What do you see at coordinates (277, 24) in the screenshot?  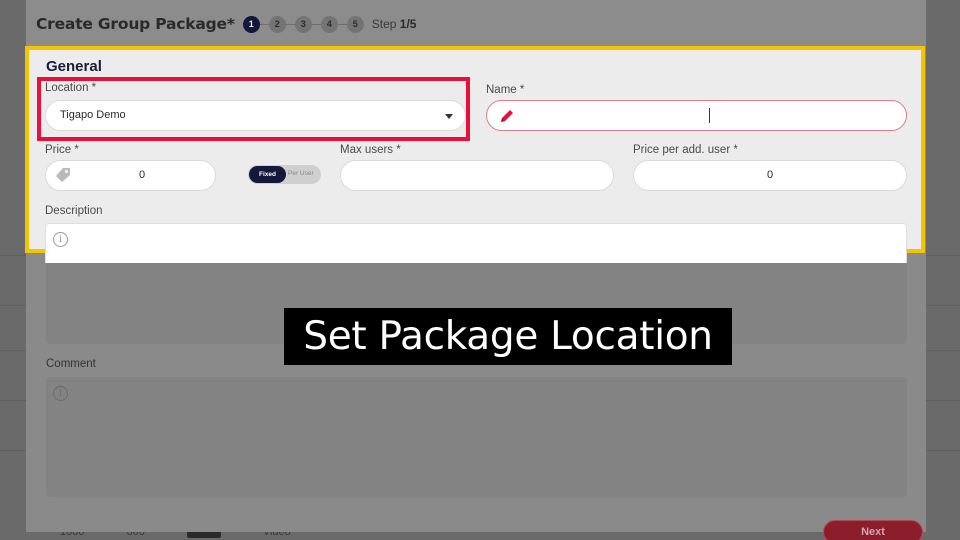 I see `step-2: 2` at bounding box center [277, 24].